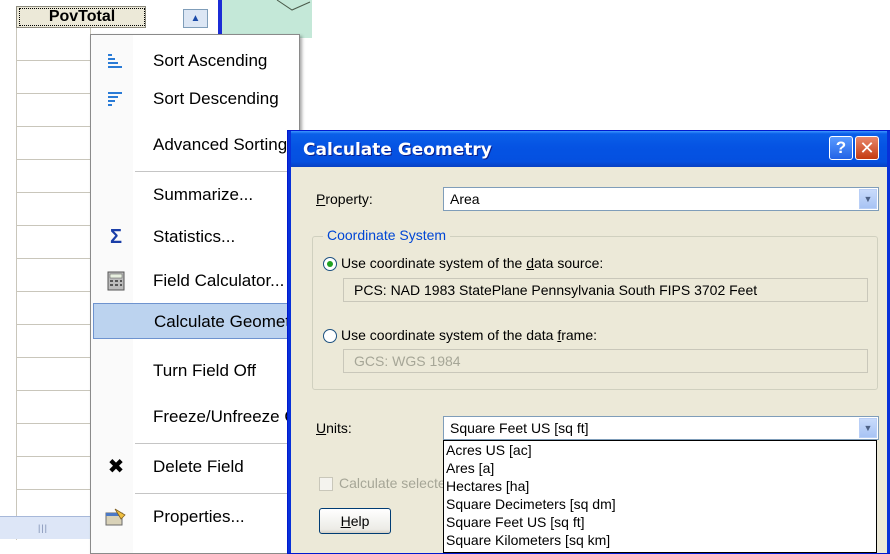 The width and height of the screenshot is (890, 554). I want to click on units-option: Square Kilometers [sq km], so click(660, 540).